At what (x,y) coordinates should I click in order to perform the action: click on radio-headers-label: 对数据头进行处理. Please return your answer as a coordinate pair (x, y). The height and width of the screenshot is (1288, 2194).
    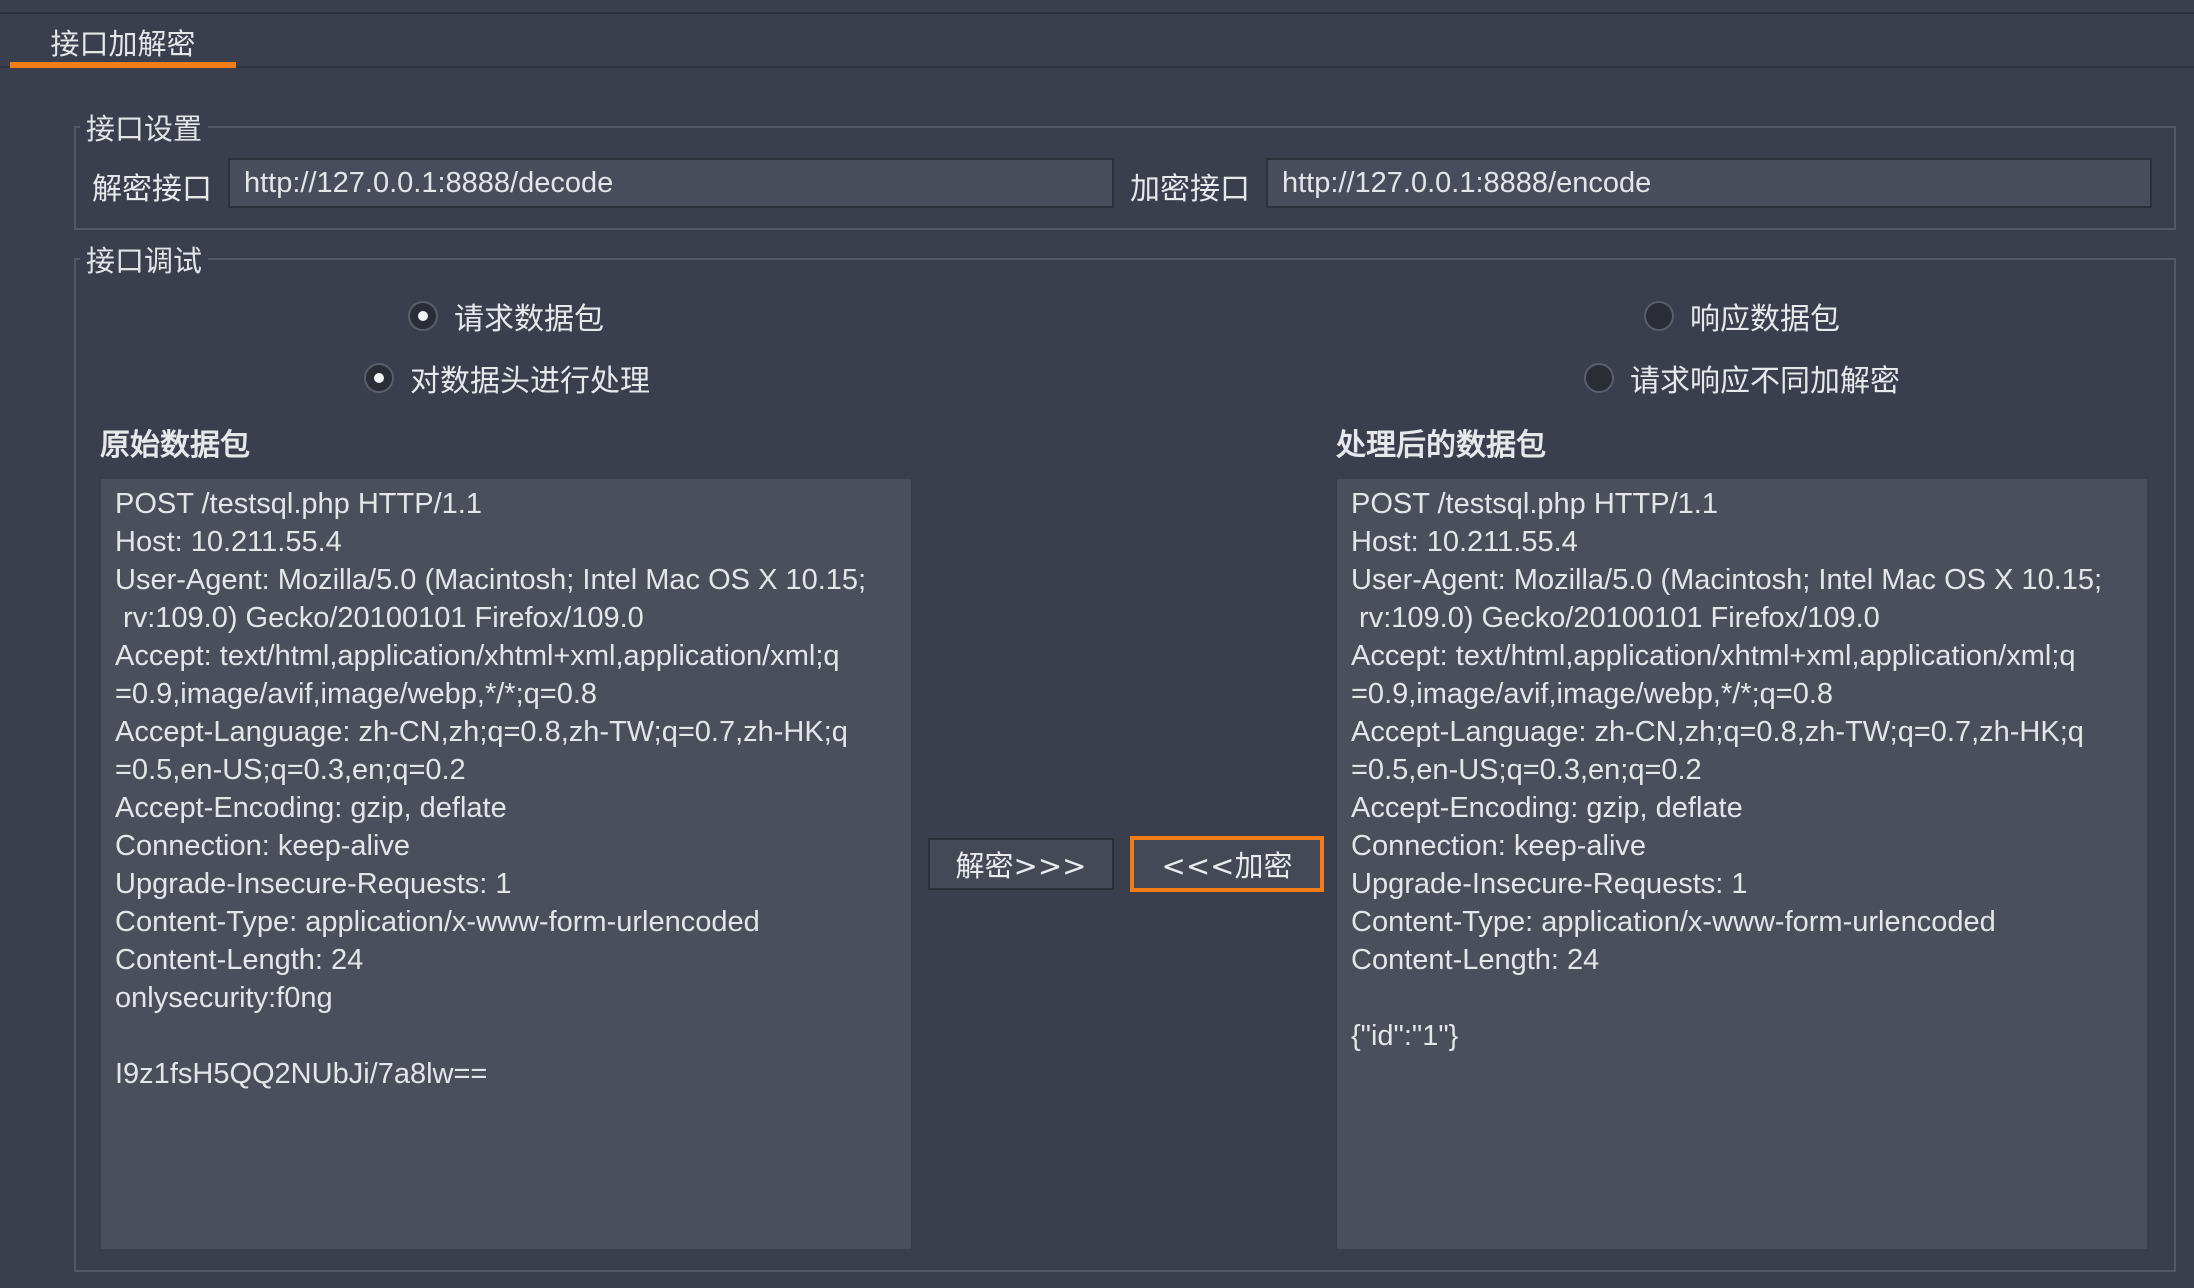
    Looking at the image, I should click on (530, 381).